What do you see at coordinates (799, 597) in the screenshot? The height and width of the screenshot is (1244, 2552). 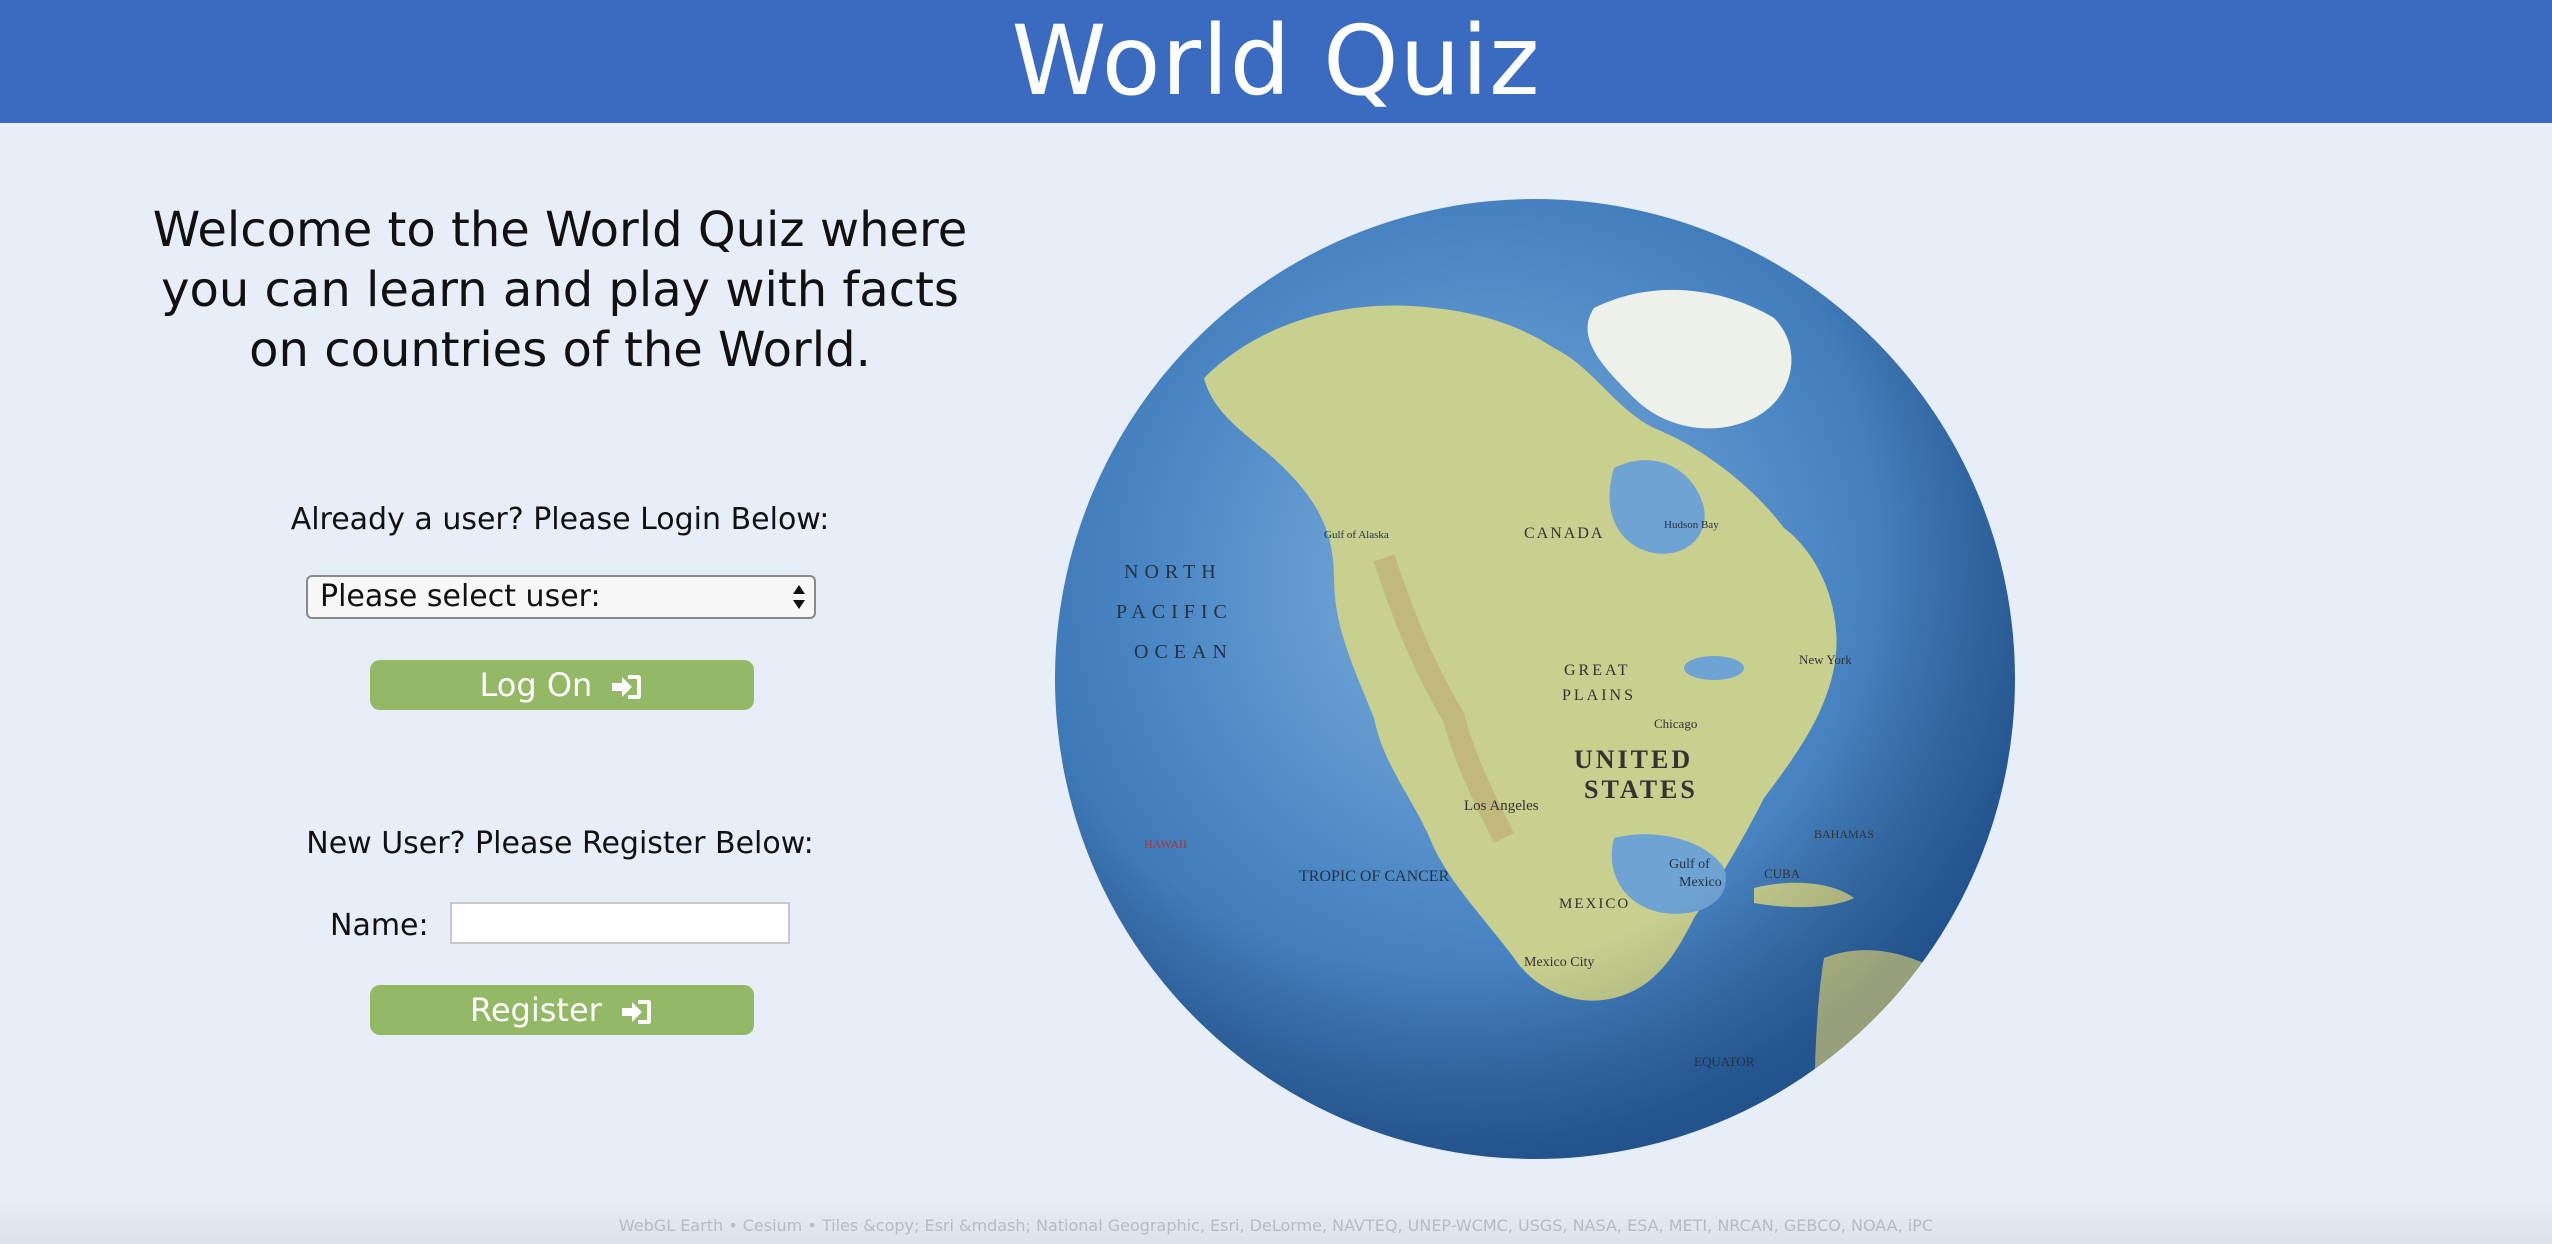 I see `select-arrows-icon` at bounding box center [799, 597].